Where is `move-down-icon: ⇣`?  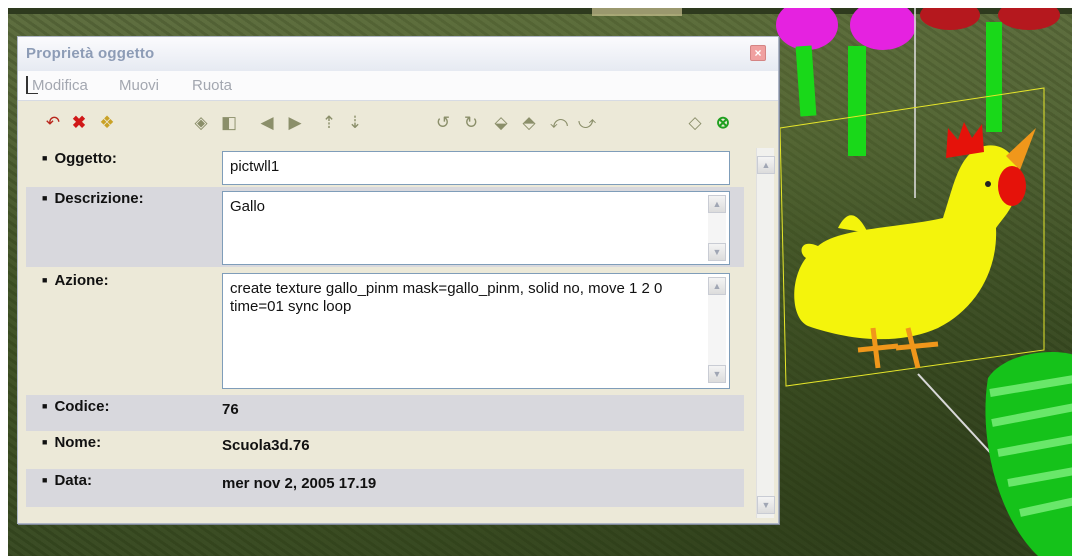
move-down-icon: ⇣ is located at coordinates (355, 122).